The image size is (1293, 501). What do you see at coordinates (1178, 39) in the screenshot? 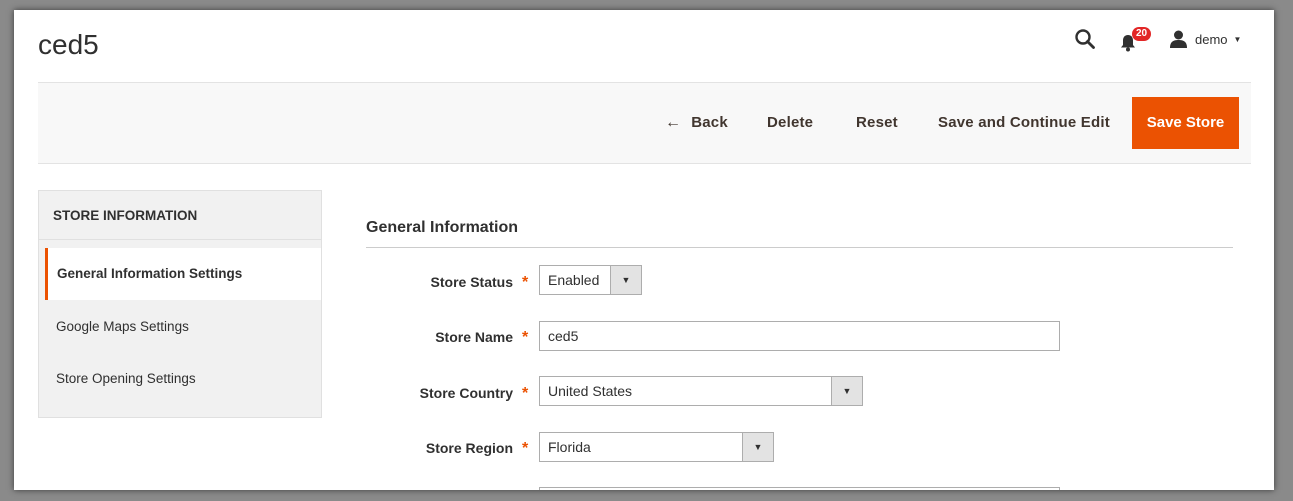
I see `user-icon` at bounding box center [1178, 39].